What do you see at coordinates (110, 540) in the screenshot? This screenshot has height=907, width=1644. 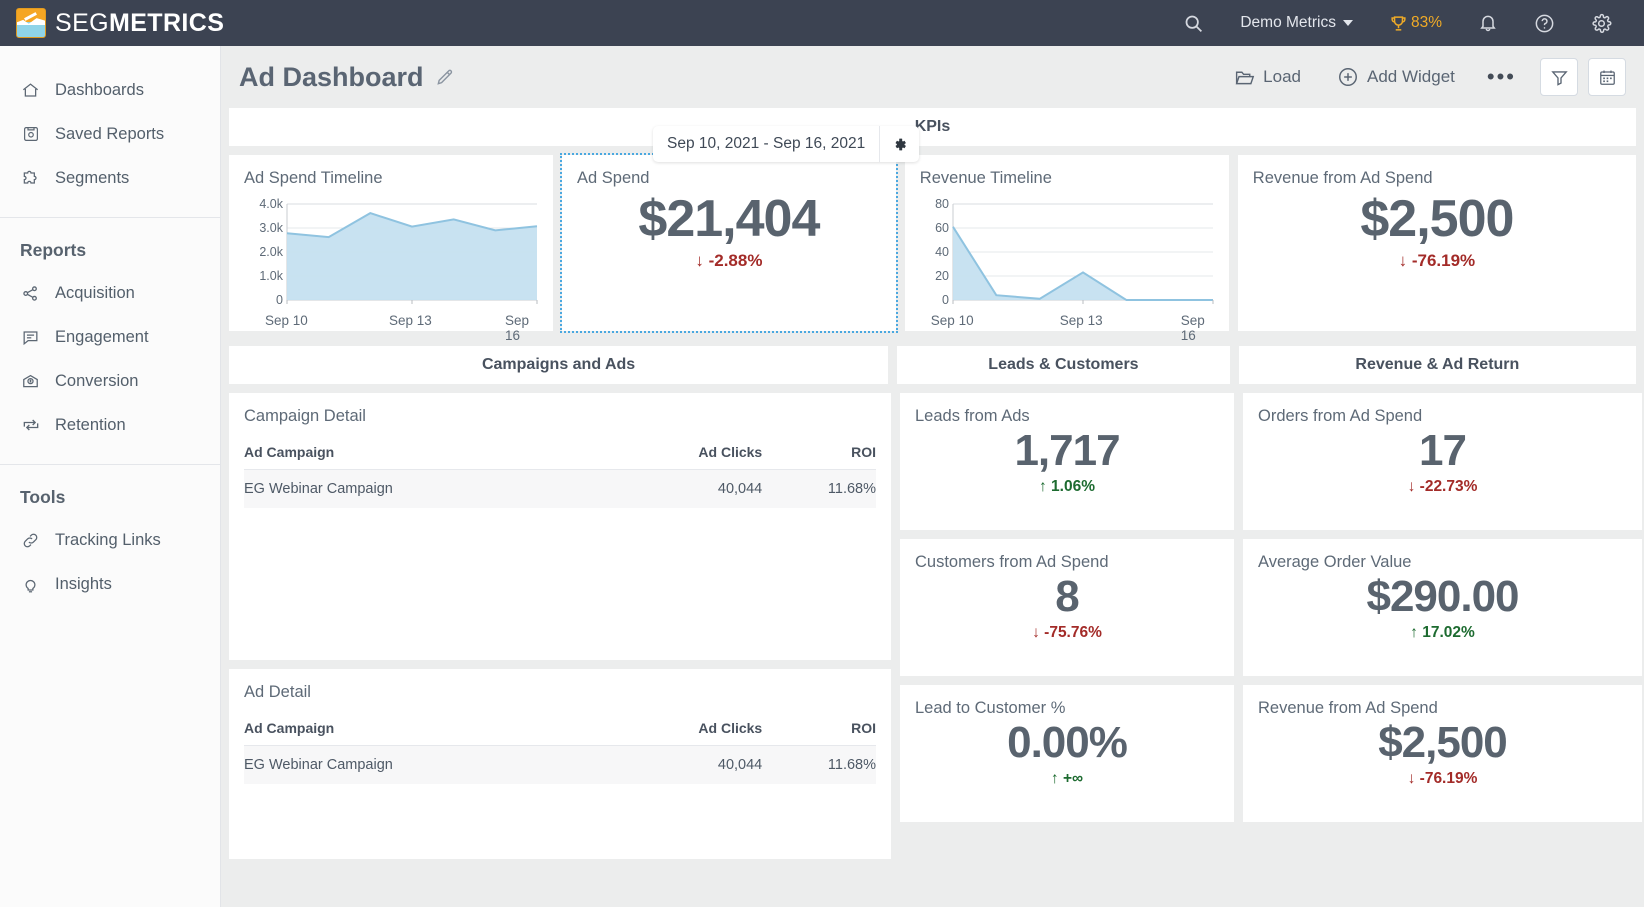 I see `sidebar-item-tracking-links: Tracking Links` at bounding box center [110, 540].